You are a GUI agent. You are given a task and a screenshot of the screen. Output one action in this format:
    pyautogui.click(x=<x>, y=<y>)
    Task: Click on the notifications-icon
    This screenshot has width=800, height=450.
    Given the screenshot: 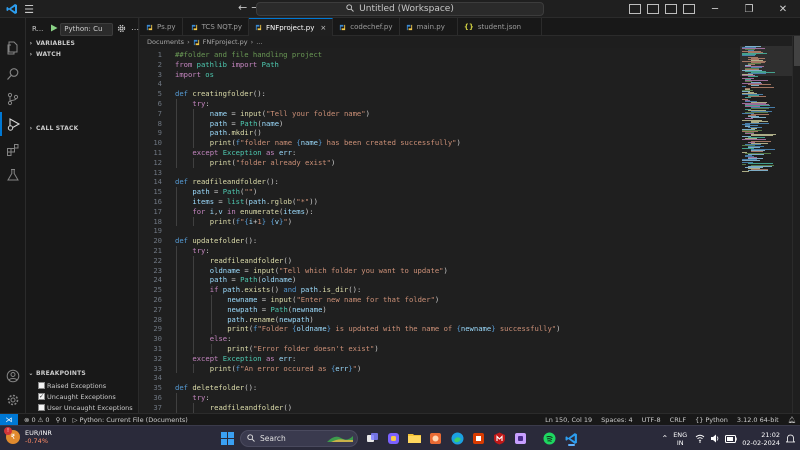 What is the action you would take?
    pyautogui.click(x=790, y=439)
    